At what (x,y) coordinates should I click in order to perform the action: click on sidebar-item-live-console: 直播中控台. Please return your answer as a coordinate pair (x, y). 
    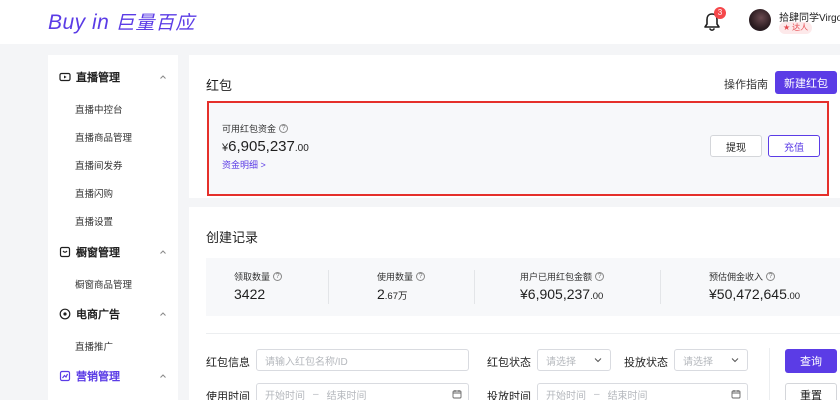
    Looking at the image, I should click on (99, 109).